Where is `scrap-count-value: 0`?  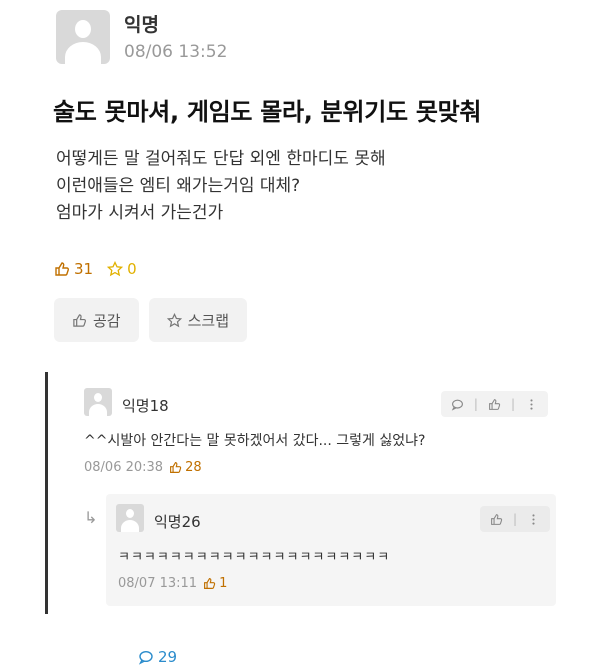 scrap-count-value: 0 is located at coordinates (132, 269).